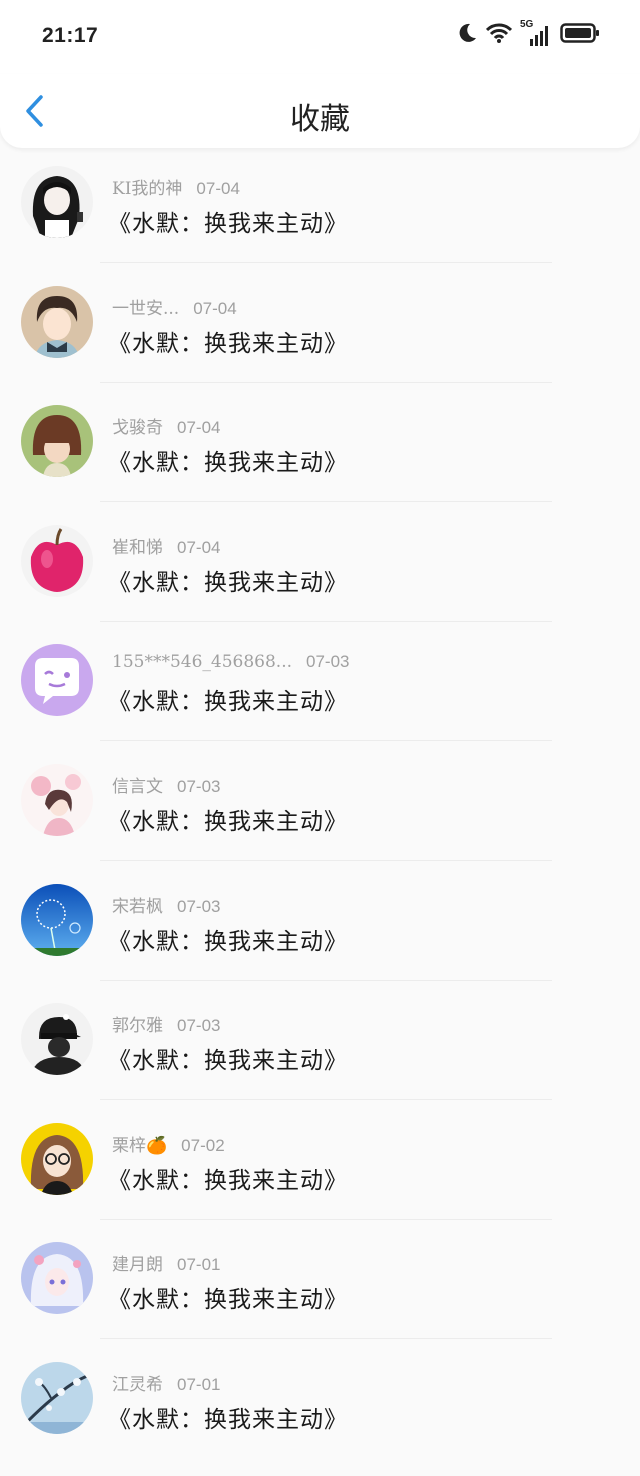  I want to click on item-meta: 崔和悌 07-04, so click(166, 545).